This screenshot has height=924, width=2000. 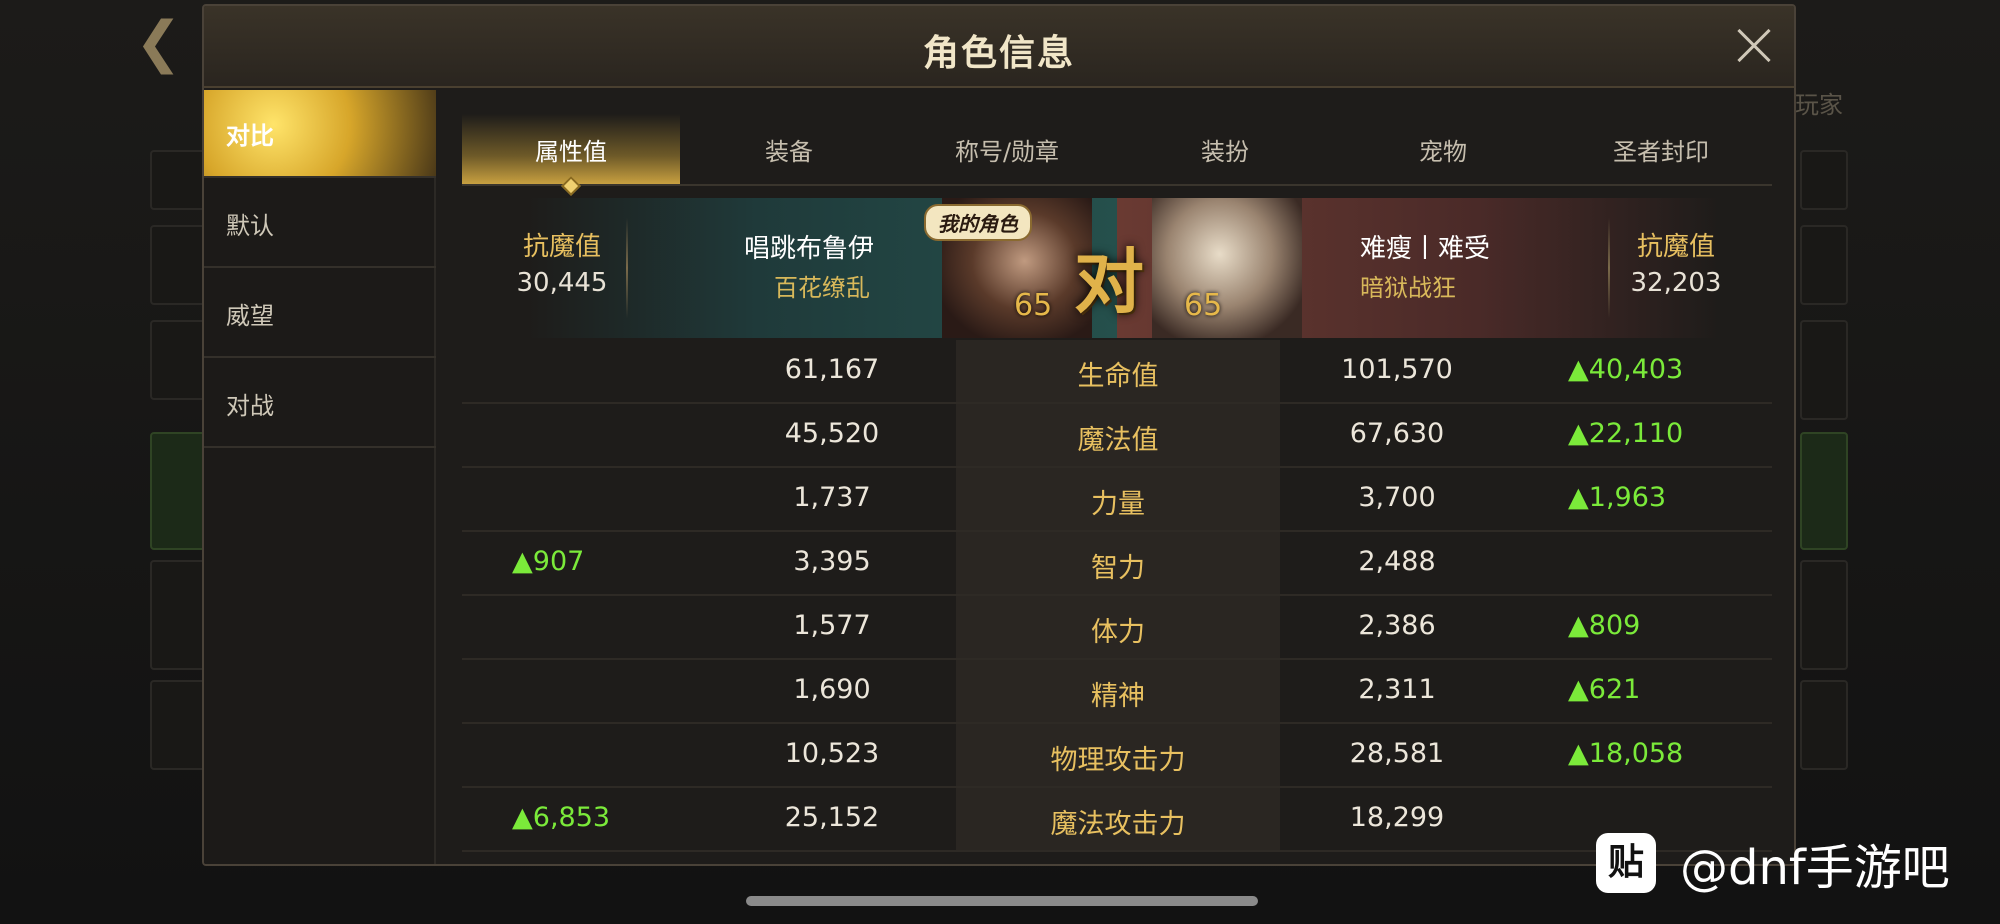 I want to click on opponent-value: 2,311, so click(x=1397, y=689).